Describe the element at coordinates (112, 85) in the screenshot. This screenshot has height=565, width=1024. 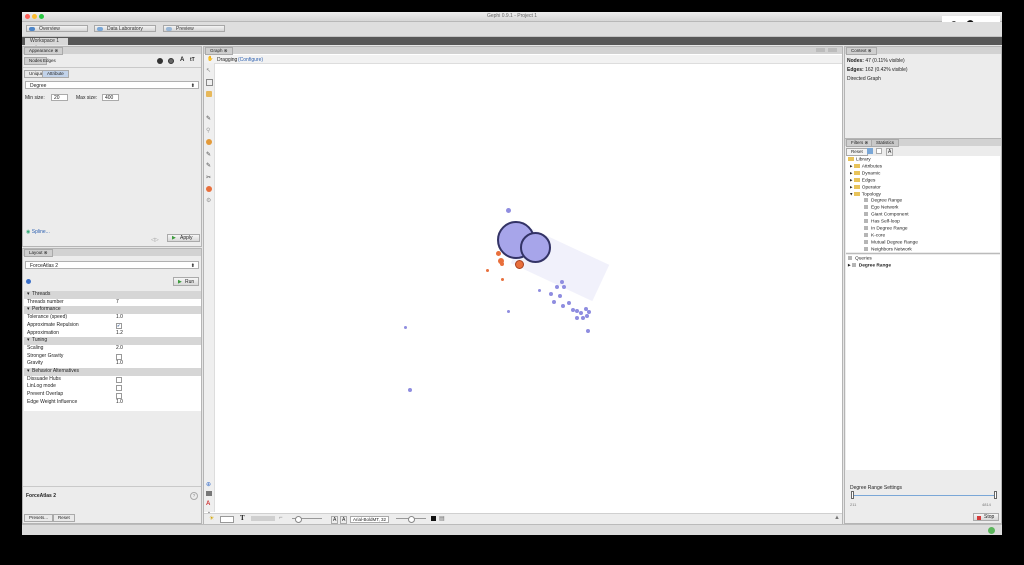
I see `attribute-select: Degree ⬍` at that location.